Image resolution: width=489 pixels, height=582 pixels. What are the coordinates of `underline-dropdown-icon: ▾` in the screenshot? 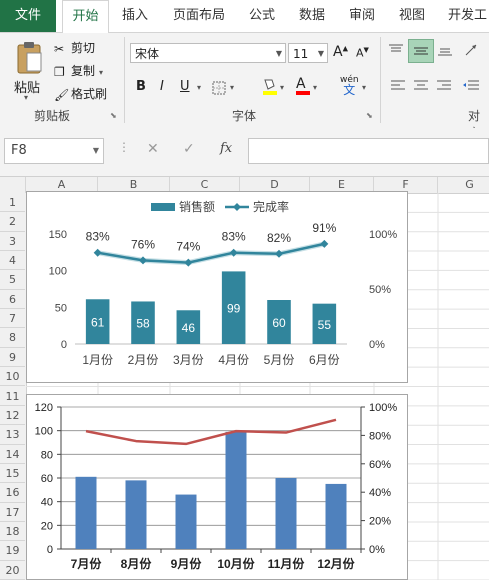 It's located at (199, 87).